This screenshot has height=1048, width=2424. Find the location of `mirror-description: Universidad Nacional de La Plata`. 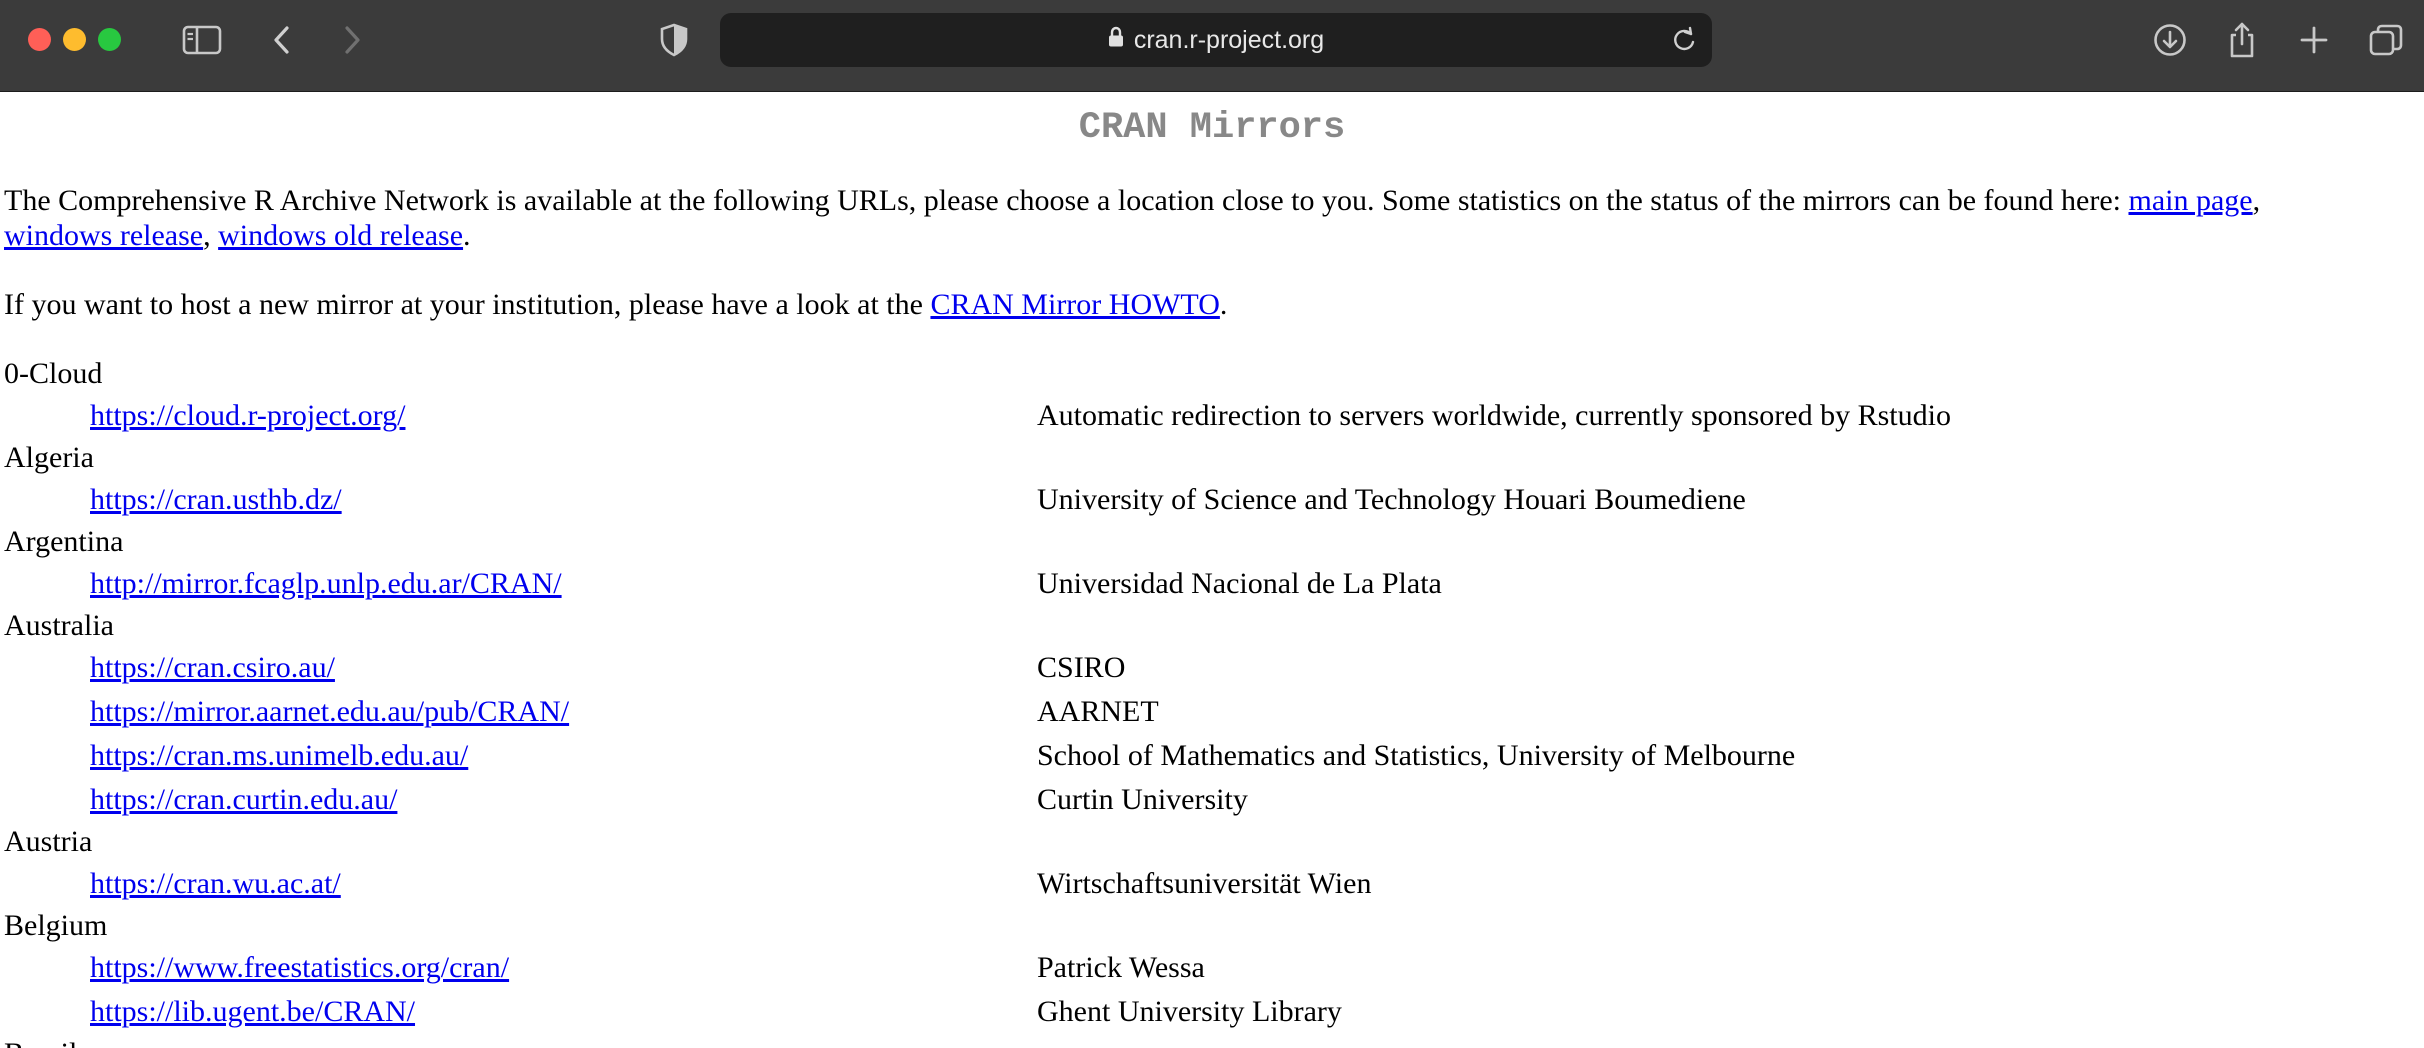

mirror-description: Universidad Nacional de La Plata is located at coordinates (1239, 583).